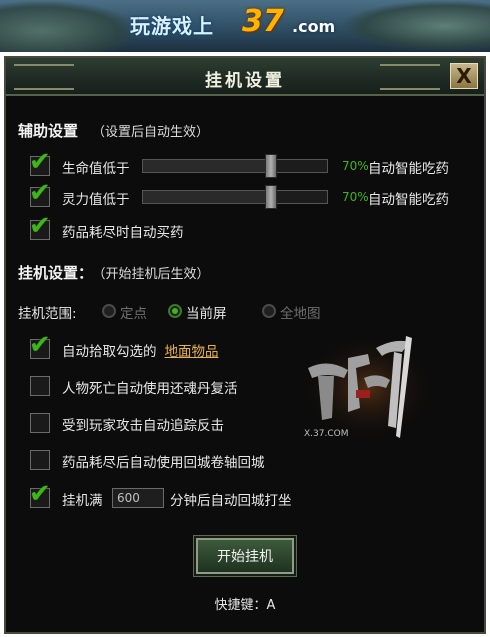 The height and width of the screenshot is (637, 490). Describe the element at coordinates (300, 314) in the screenshot. I see `range-option-map: 全地图` at that location.